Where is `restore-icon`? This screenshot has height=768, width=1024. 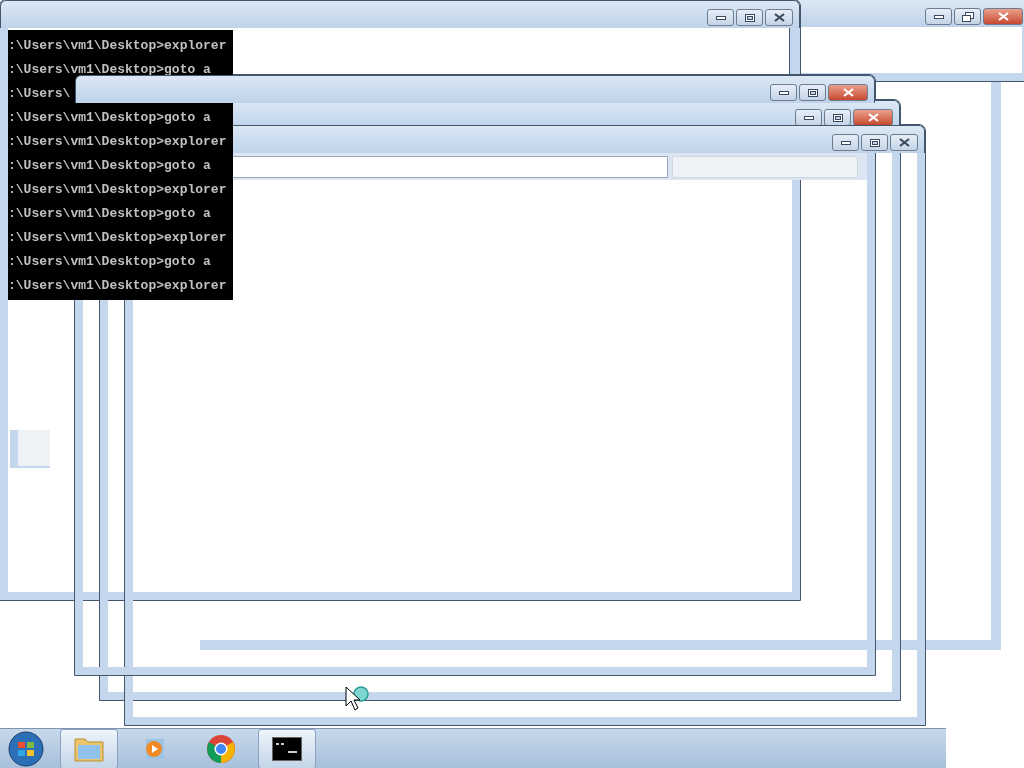
restore-icon is located at coordinates (967, 16).